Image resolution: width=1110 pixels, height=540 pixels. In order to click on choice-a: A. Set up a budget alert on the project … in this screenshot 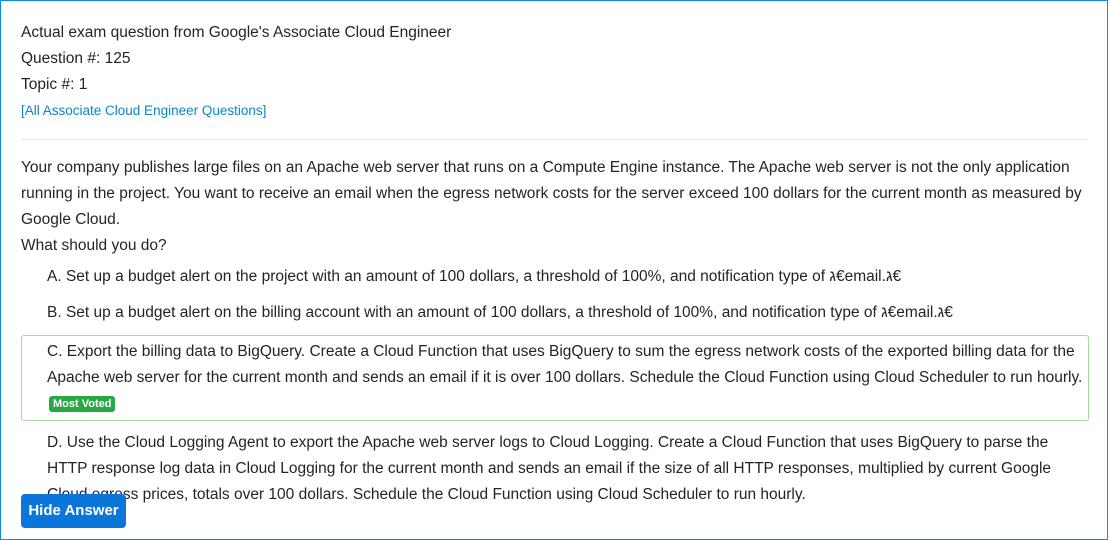, I will do `click(555, 277)`.